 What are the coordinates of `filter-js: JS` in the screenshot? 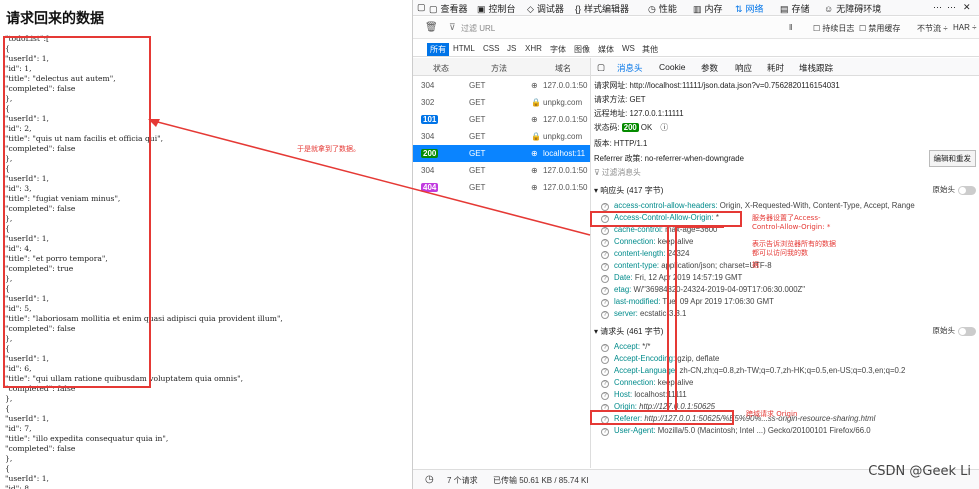 It's located at (511, 48).